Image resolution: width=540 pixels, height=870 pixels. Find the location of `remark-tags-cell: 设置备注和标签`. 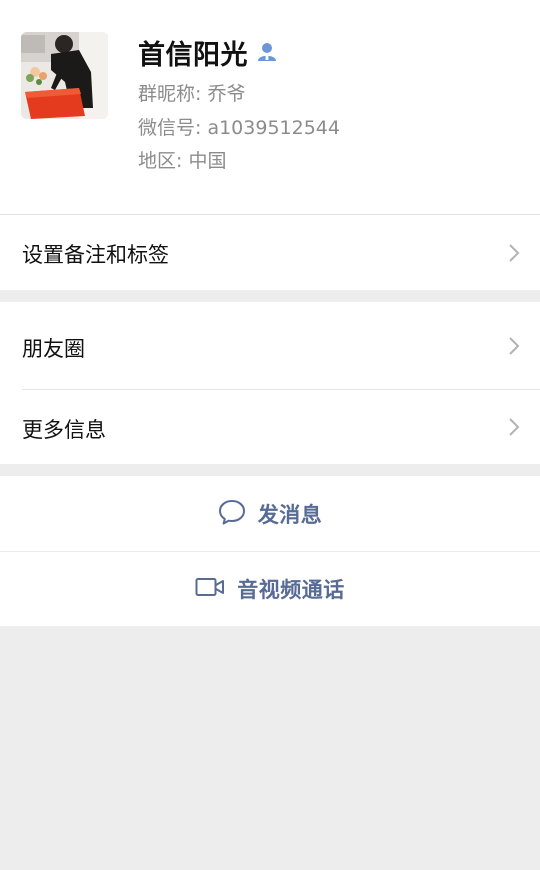

remark-tags-cell: 设置备注和标签 is located at coordinates (270, 252).